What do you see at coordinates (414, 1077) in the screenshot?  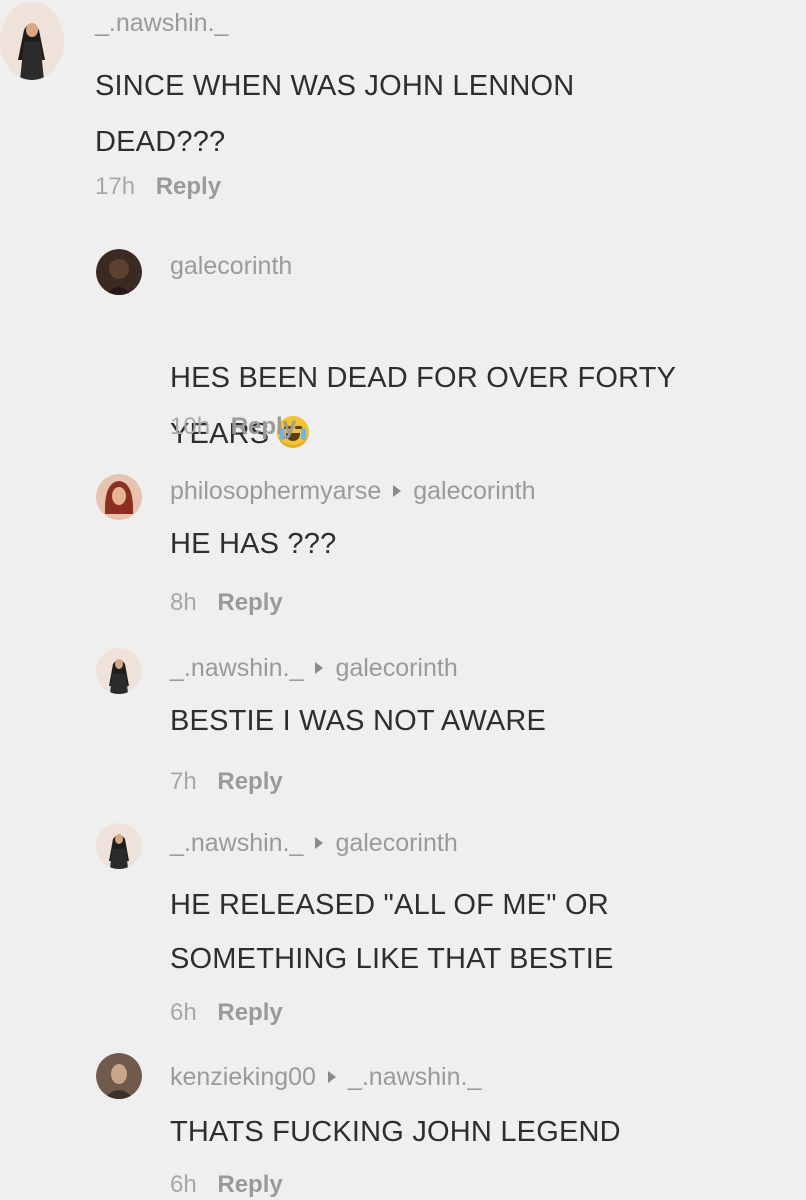 I see `reply-to-username: _.nawshin._` at bounding box center [414, 1077].